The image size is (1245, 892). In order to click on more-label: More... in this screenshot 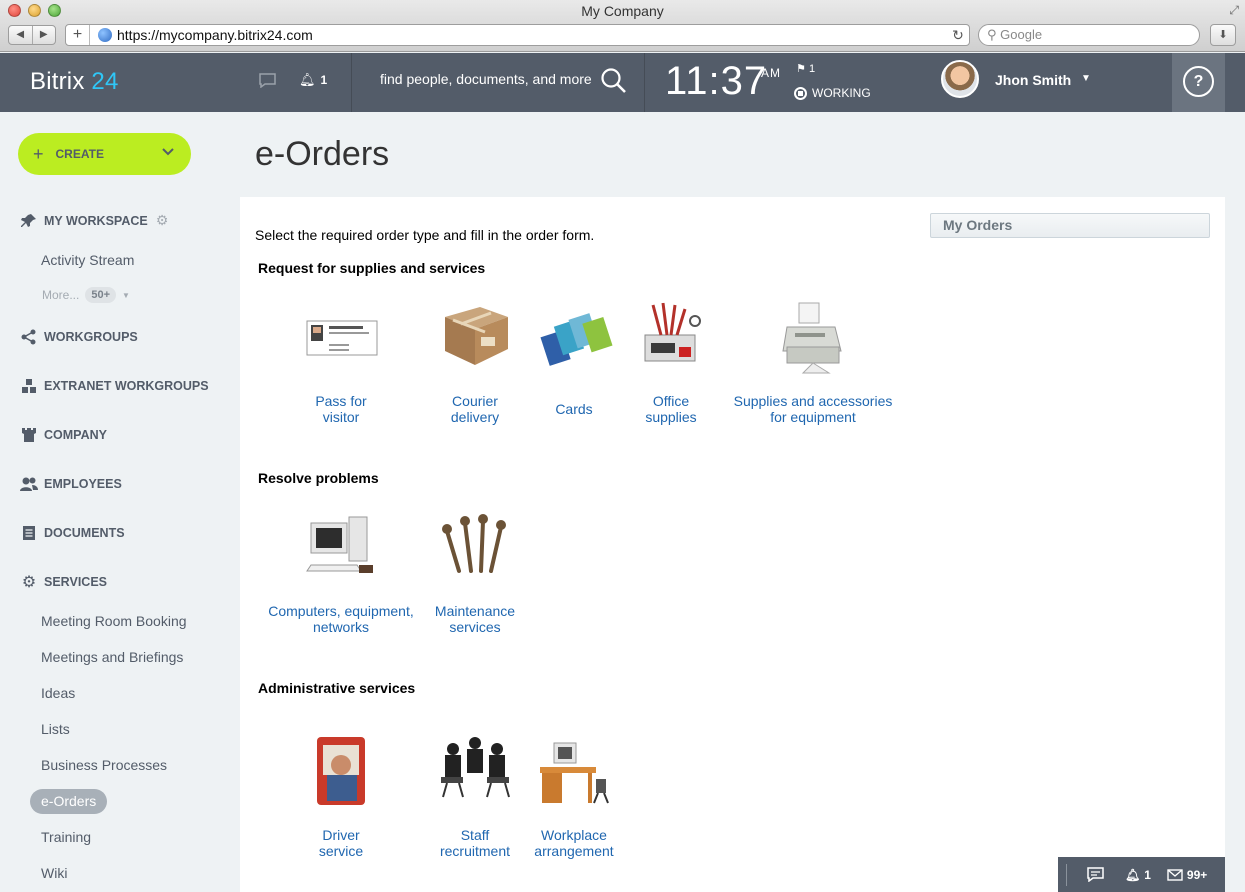, I will do `click(61, 295)`.